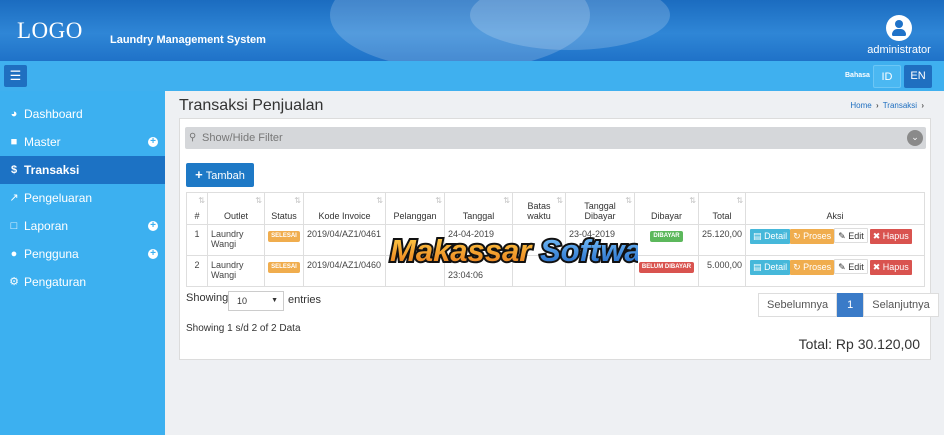  Describe the element at coordinates (415, 240) in the screenshot. I see `cell-pelanggan` at that location.